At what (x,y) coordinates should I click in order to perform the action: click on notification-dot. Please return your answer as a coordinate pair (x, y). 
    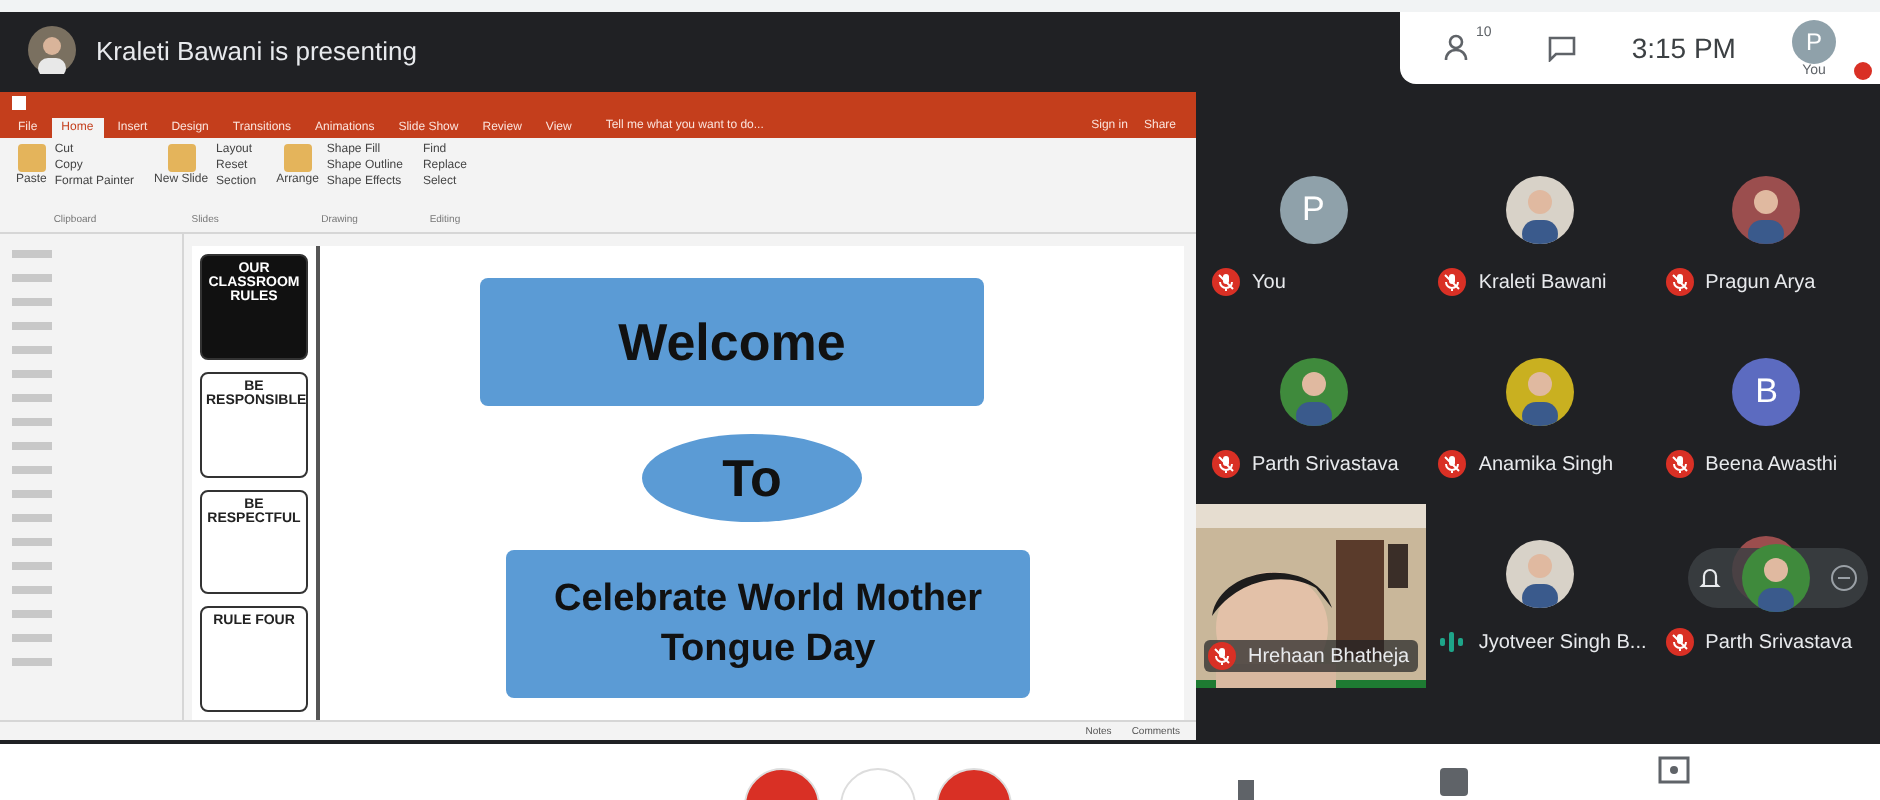
    Looking at the image, I should click on (1863, 71).